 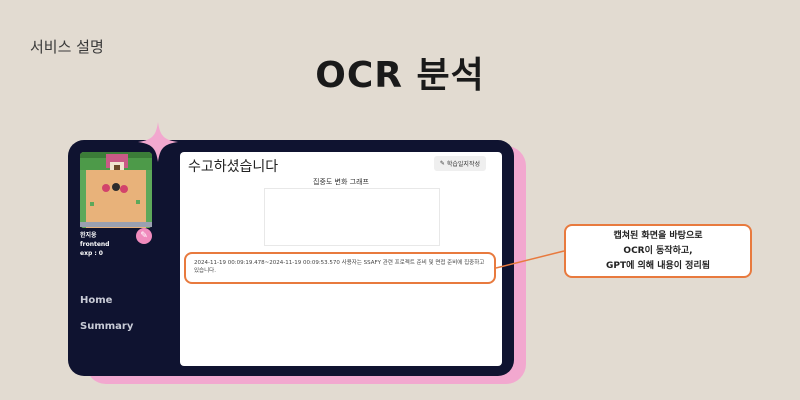 I want to click on focus-chart-area, so click(x=352, y=217).